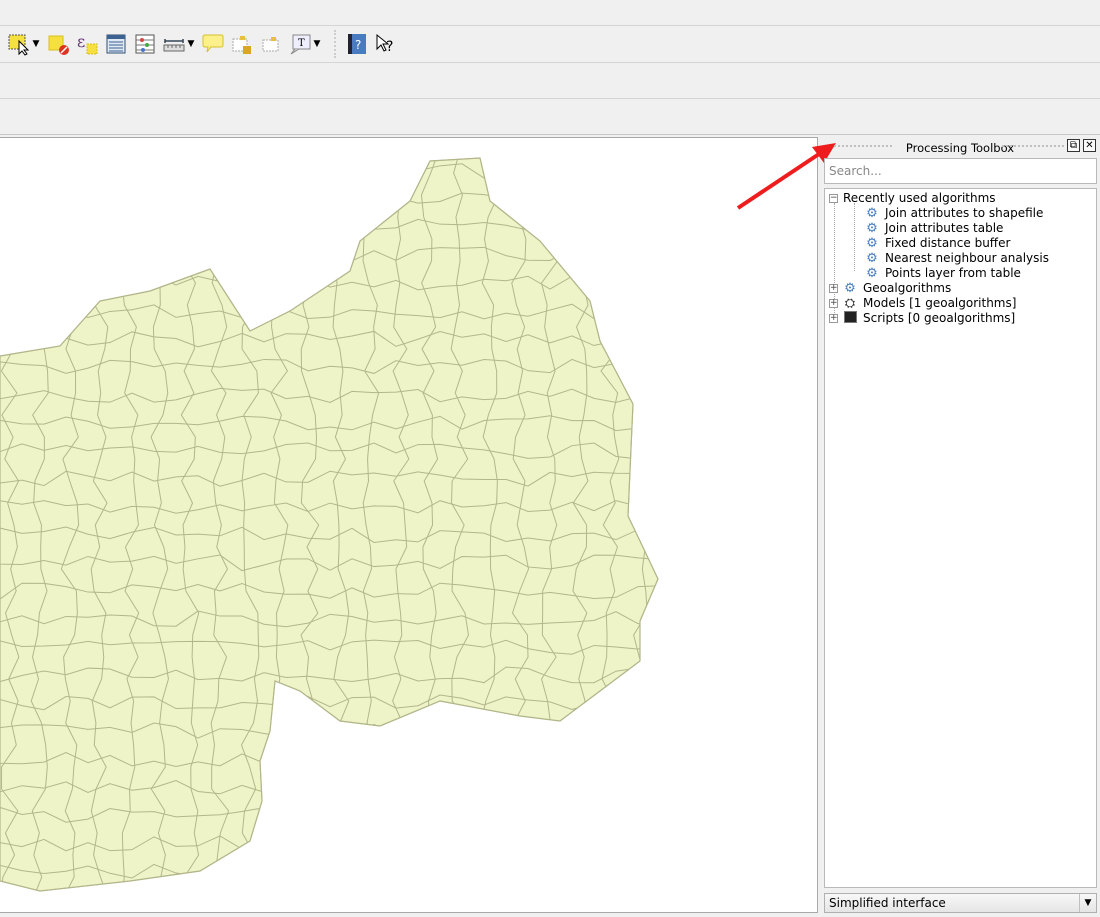 The height and width of the screenshot is (917, 1100). I want to click on deselect-features-icon, so click(58, 44).